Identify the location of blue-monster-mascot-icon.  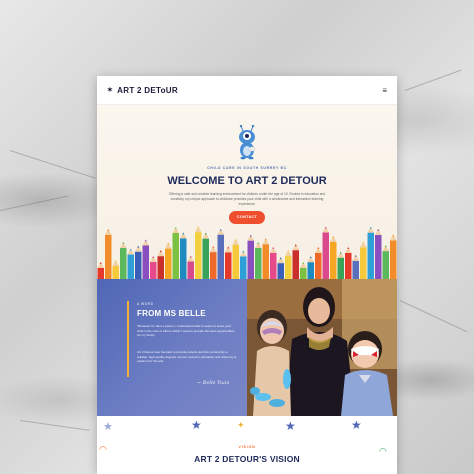
(247, 142).